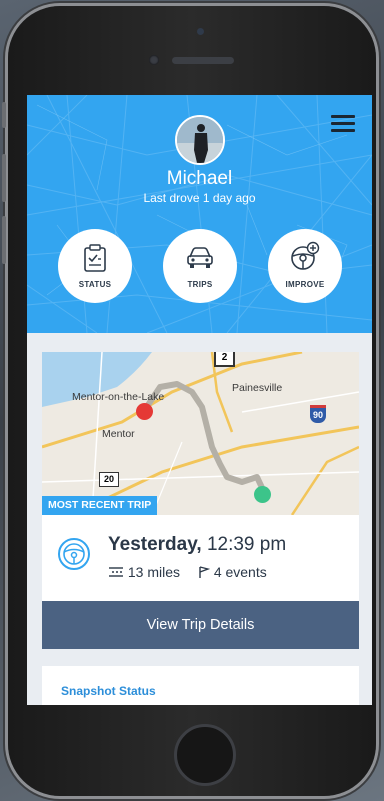 The height and width of the screenshot is (801, 384). I want to click on flag-icon, so click(205, 572).